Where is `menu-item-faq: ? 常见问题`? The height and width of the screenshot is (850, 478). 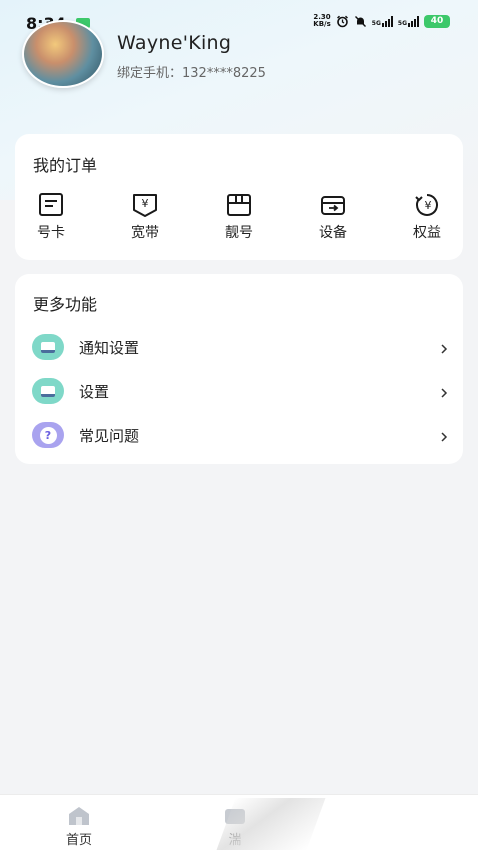 menu-item-faq: ? 常见问题 is located at coordinates (239, 436).